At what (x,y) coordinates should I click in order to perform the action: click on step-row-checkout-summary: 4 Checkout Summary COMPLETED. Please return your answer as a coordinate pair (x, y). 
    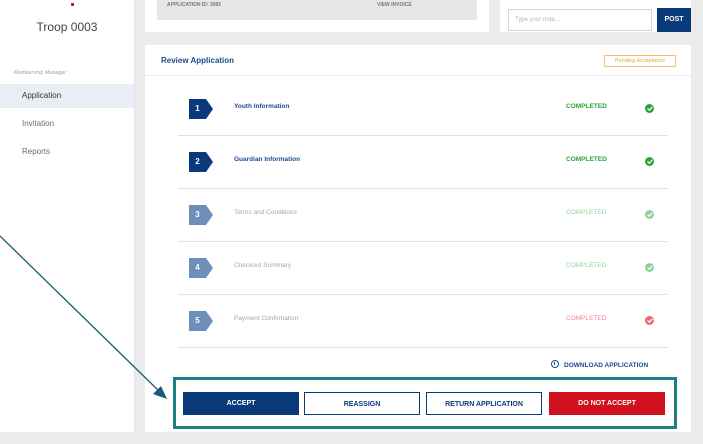
    Looking at the image, I should click on (423, 268).